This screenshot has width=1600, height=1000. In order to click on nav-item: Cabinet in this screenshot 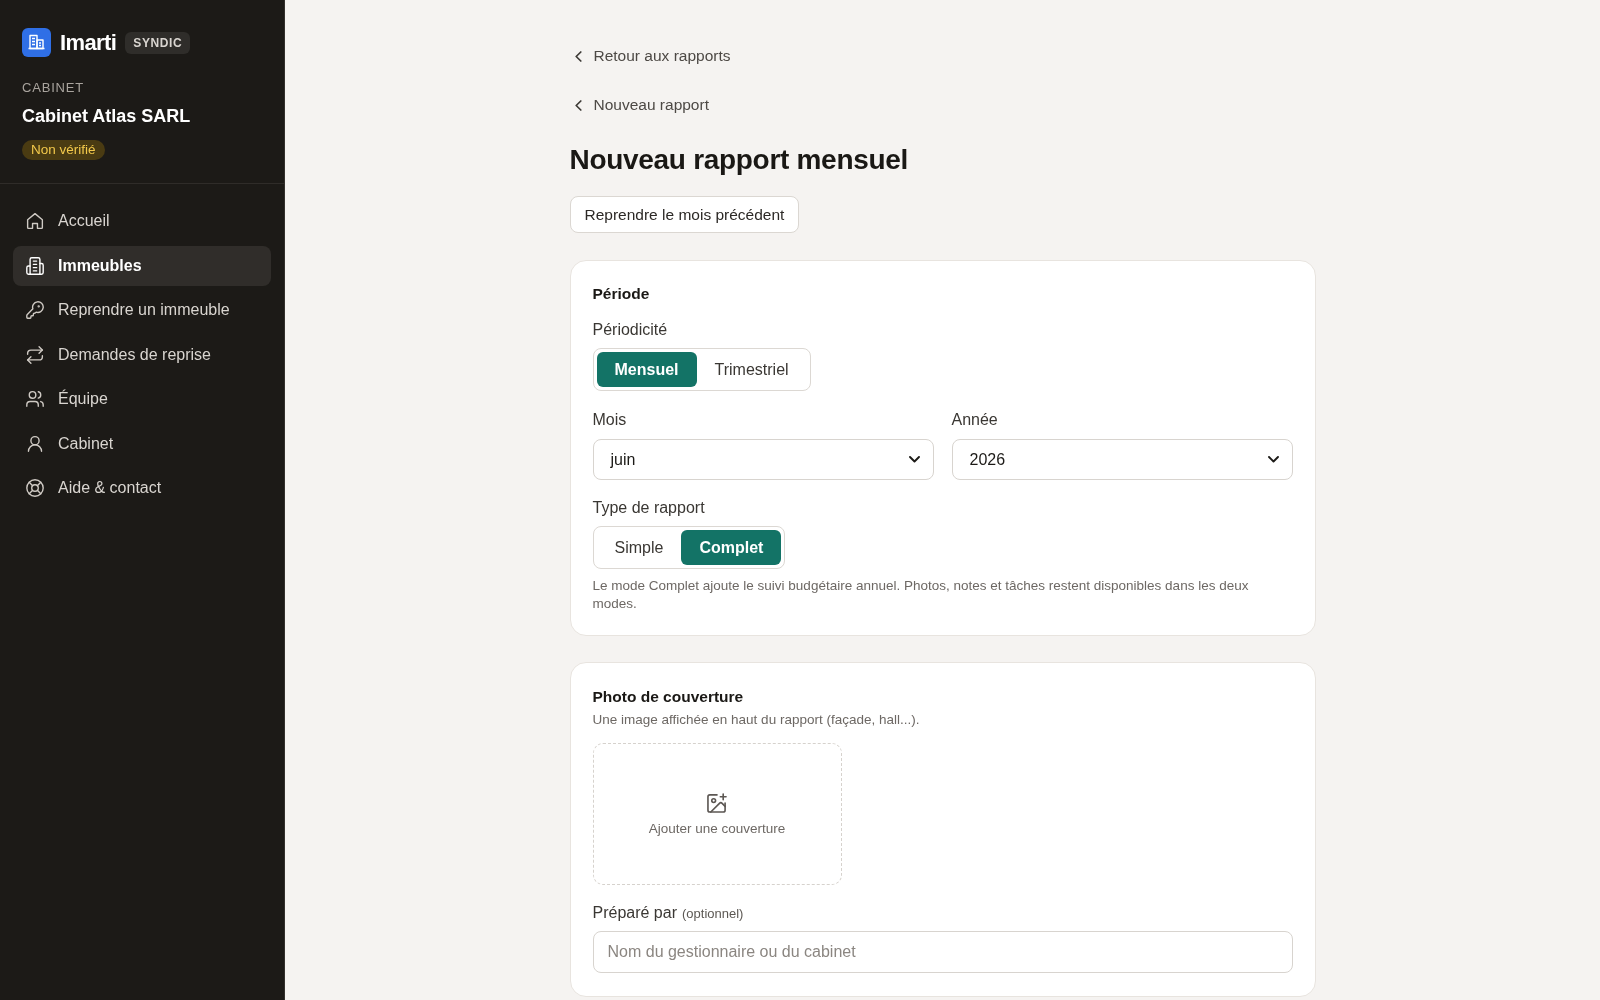, I will do `click(142, 443)`.